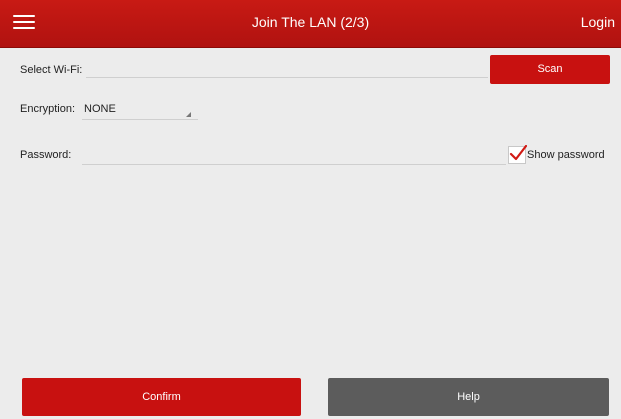 This screenshot has width=621, height=419. What do you see at coordinates (566, 155) in the screenshot?
I see `show-password-label: Show password` at bounding box center [566, 155].